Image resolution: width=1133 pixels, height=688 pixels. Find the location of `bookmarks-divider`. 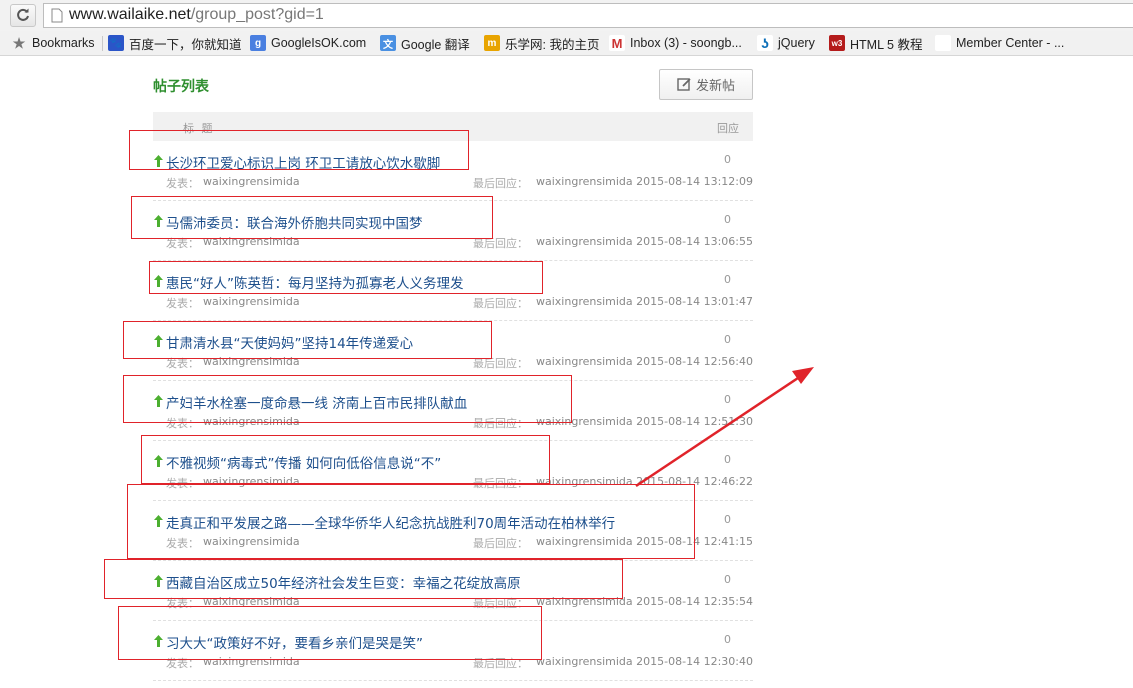

bookmarks-divider is located at coordinates (102, 43).